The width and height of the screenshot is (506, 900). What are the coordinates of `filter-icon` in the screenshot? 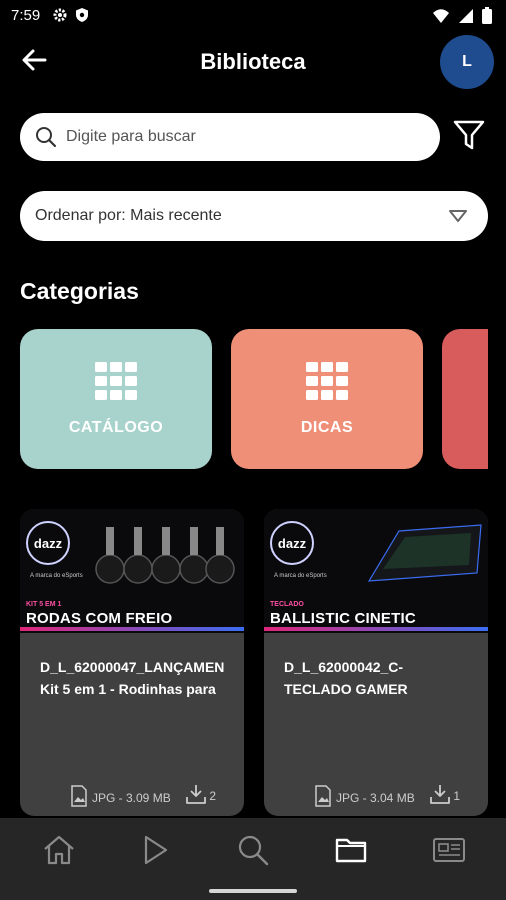 It's located at (469, 137).